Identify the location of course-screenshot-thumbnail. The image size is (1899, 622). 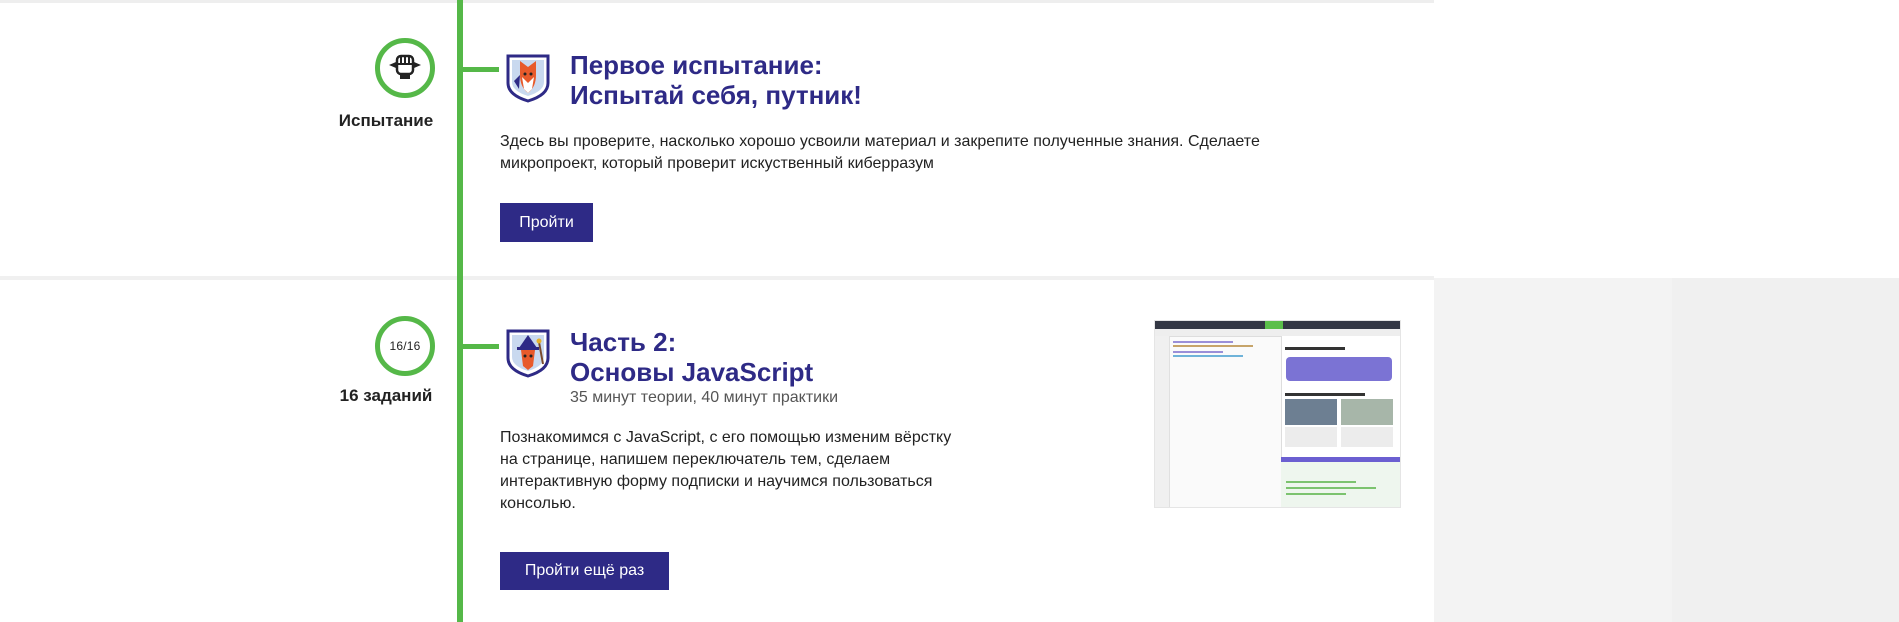
(1277, 414).